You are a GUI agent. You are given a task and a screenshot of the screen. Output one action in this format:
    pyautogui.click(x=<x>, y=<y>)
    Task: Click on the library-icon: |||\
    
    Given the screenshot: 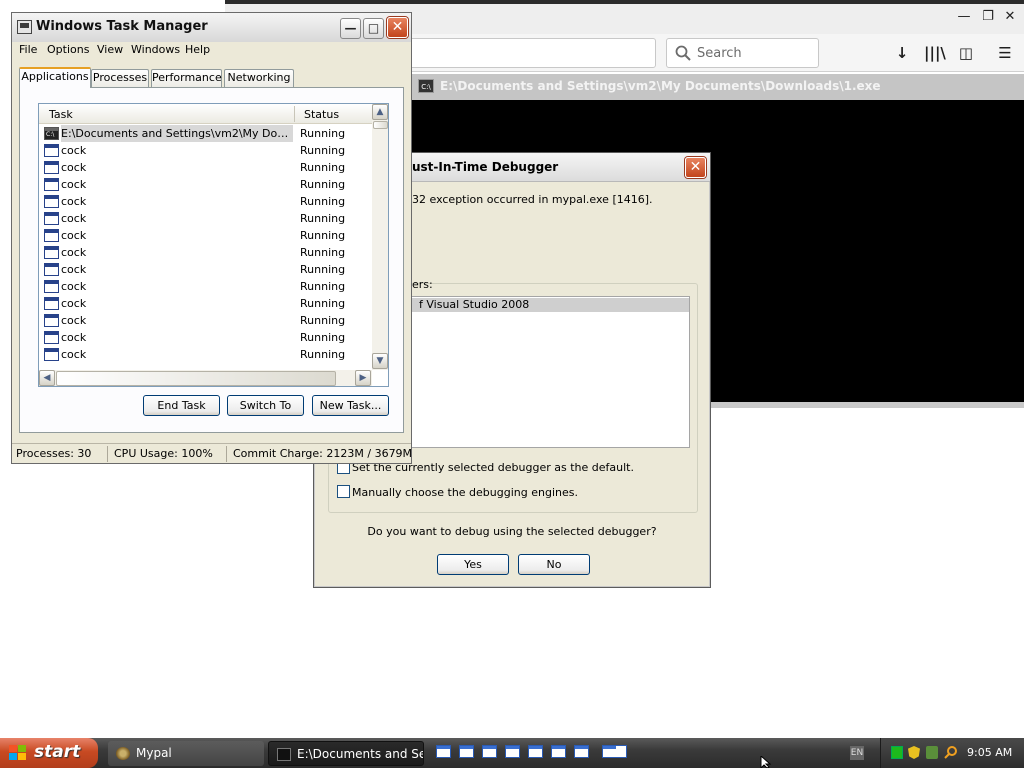 What is the action you would take?
    pyautogui.click(x=935, y=53)
    